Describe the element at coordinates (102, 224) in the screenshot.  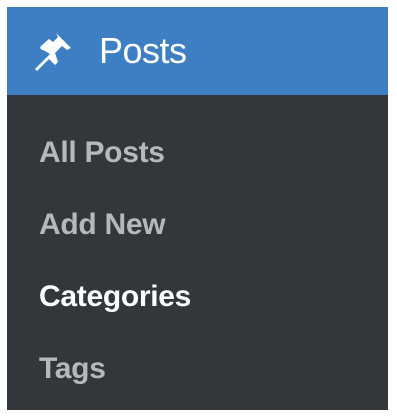
I see `submenu-item-label: Add New` at that location.